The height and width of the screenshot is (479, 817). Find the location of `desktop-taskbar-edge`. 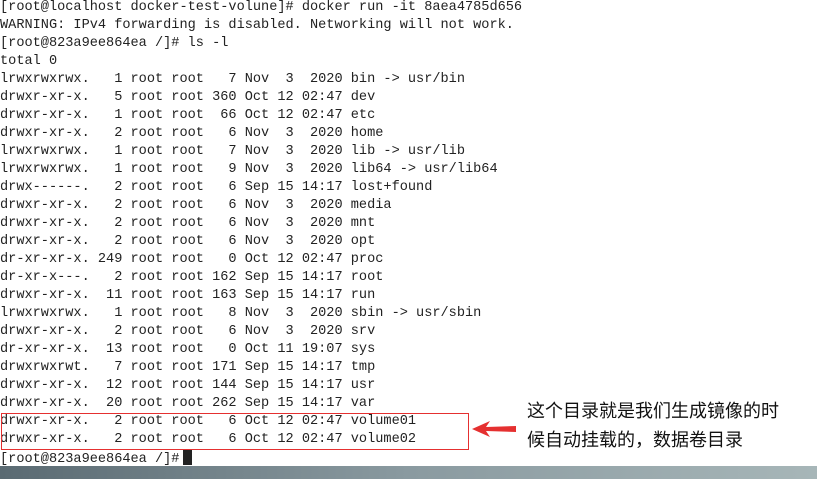

desktop-taskbar-edge is located at coordinates (408, 472).